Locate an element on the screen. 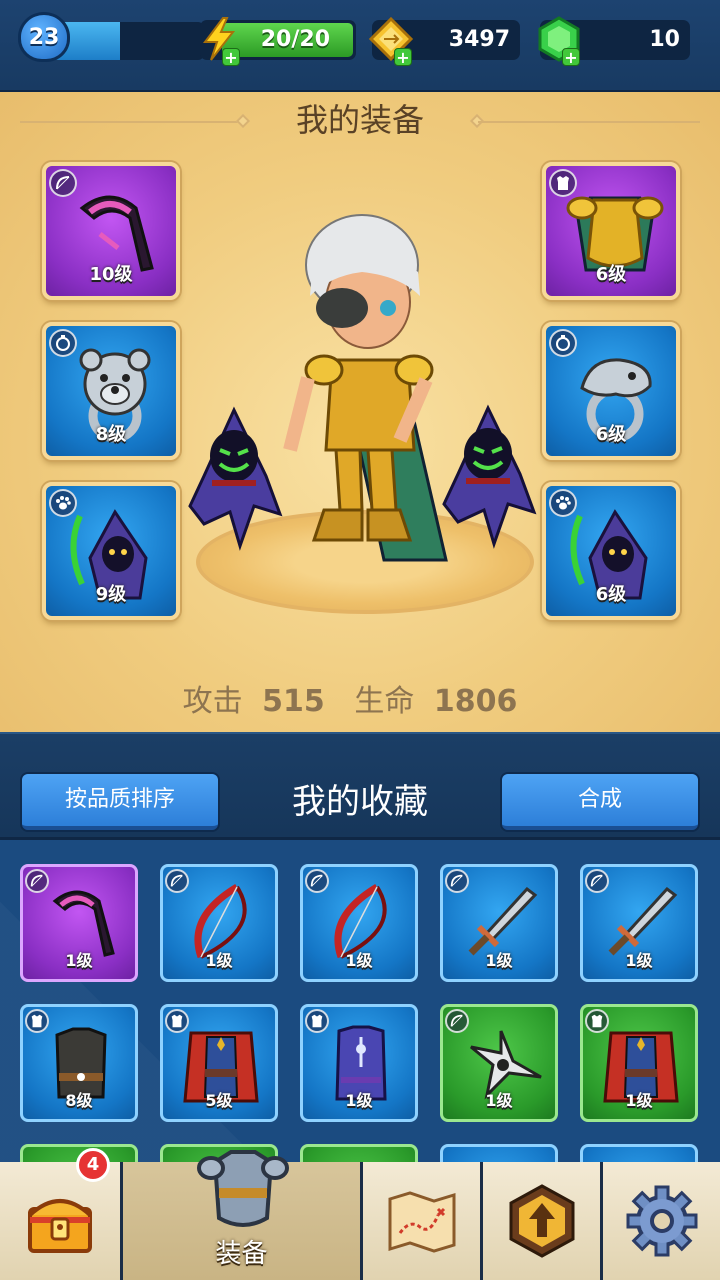 This screenshot has height=1280, width=720. equip-slot-armor: 6级 is located at coordinates (611, 231).